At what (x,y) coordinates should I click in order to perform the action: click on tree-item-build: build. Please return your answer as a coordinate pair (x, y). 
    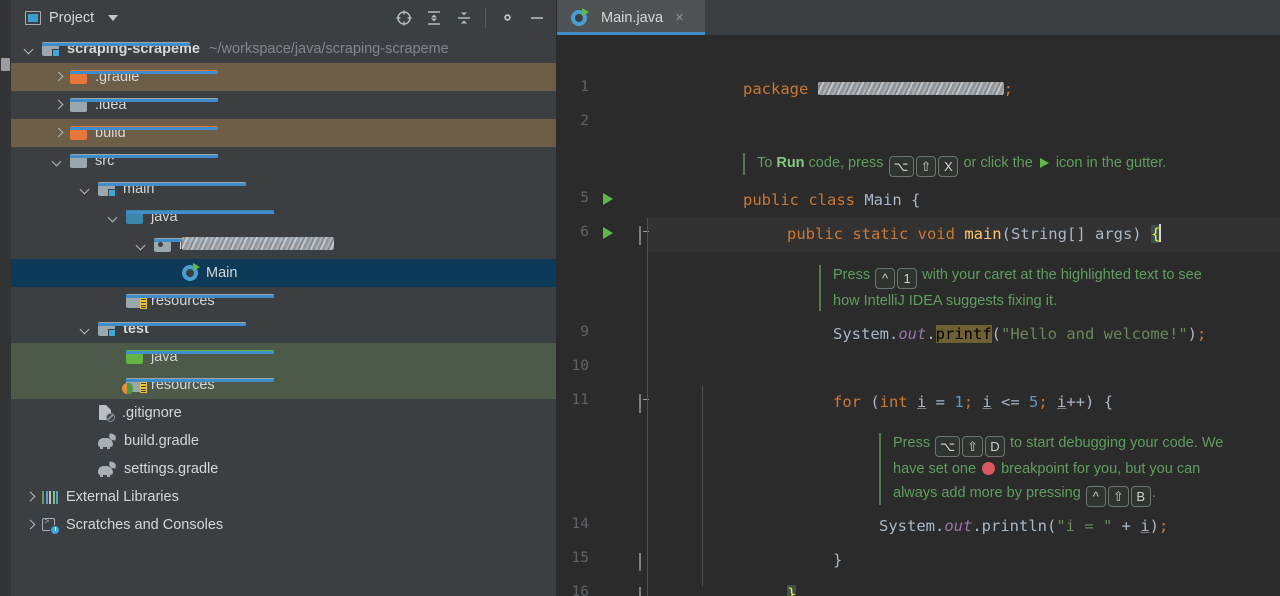
    Looking at the image, I should click on (283, 133).